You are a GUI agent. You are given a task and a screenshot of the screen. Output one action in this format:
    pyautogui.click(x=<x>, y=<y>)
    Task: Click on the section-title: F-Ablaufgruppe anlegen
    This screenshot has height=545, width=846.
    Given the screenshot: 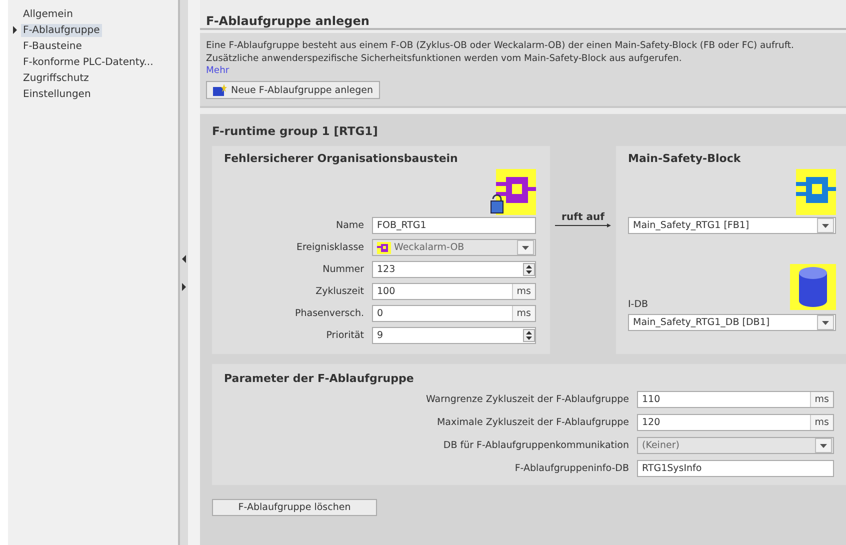 What is the action you would take?
    pyautogui.click(x=288, y=21)
    